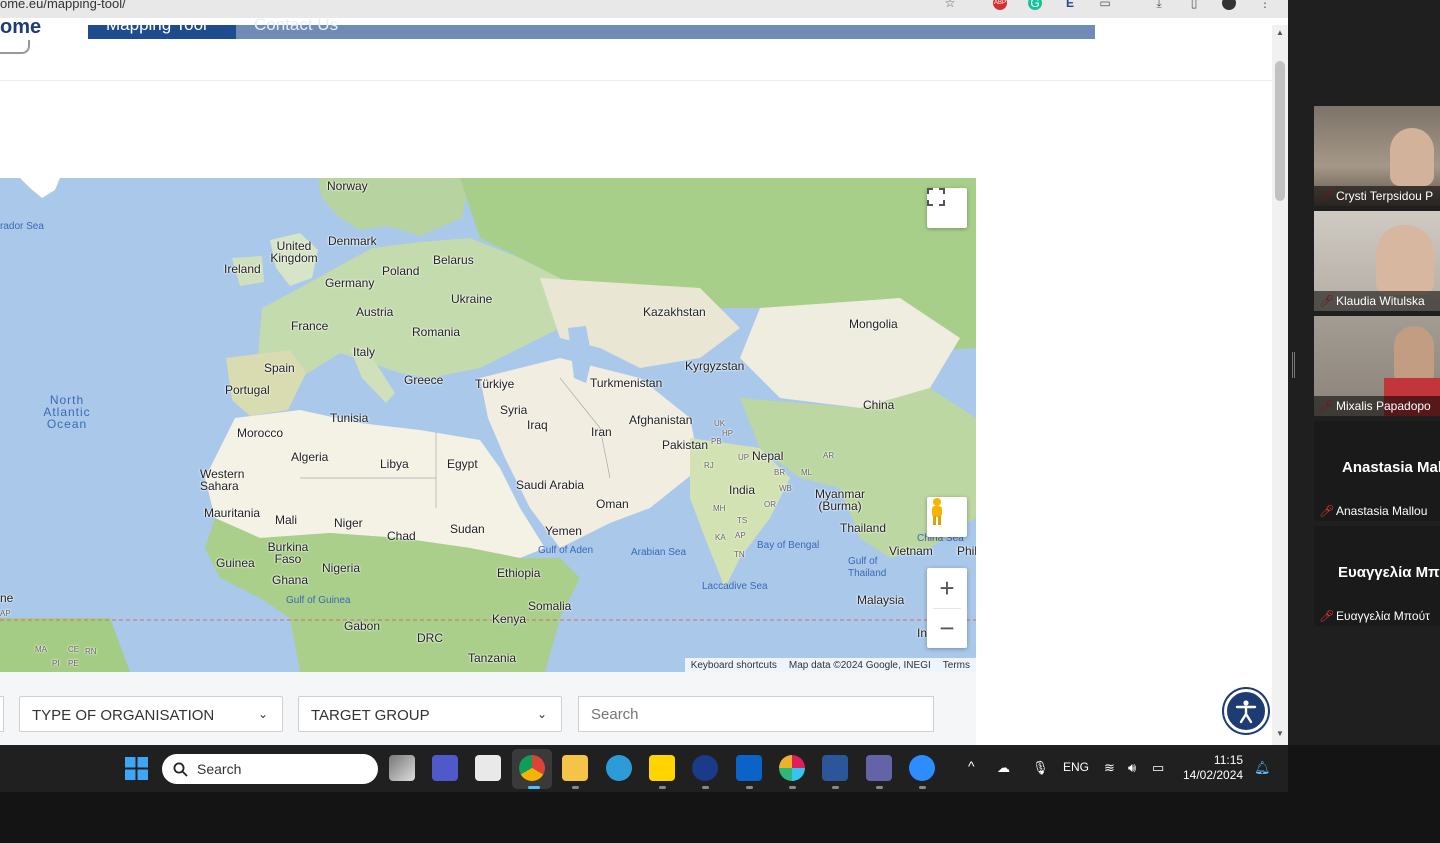 The width and height of the screenshot is (1440, 843). Describe the element at coordinates (839, 500) in the screenshot. I see `map-label-myanmar: Myanmar (Burma)` at that location.